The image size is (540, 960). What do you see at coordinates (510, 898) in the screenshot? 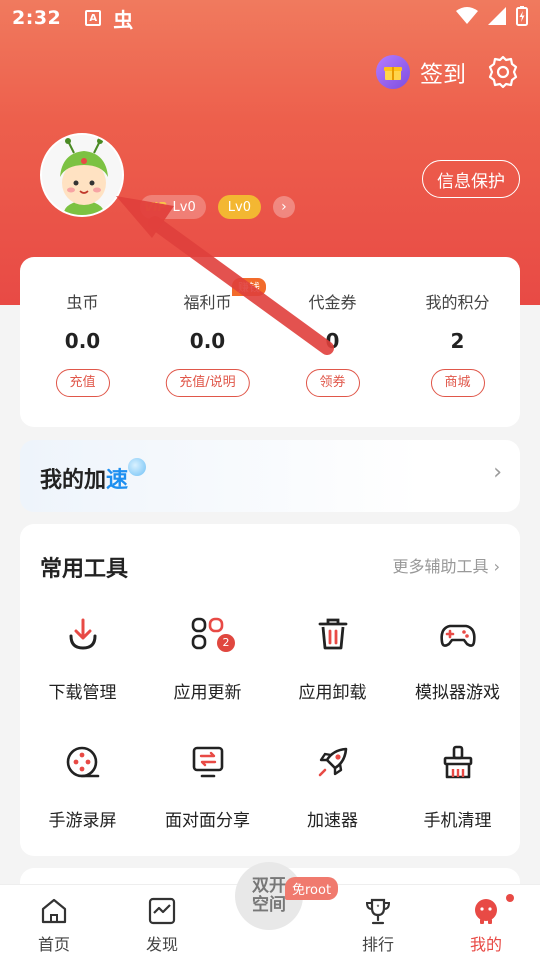
I see `notification-dot` at bounding box center [510, 898].